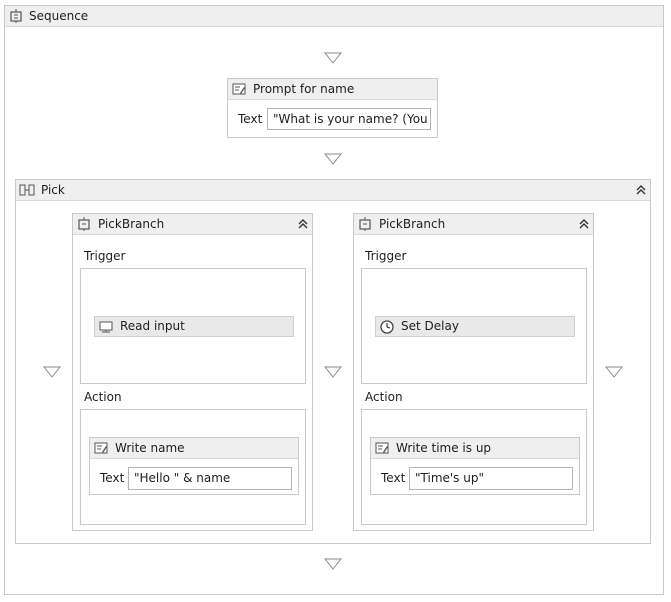 This screenshot has height=602, width=671. Describe the element at coordinates (16, 17) in the screenshot. I see `sequence-icon` at that location.